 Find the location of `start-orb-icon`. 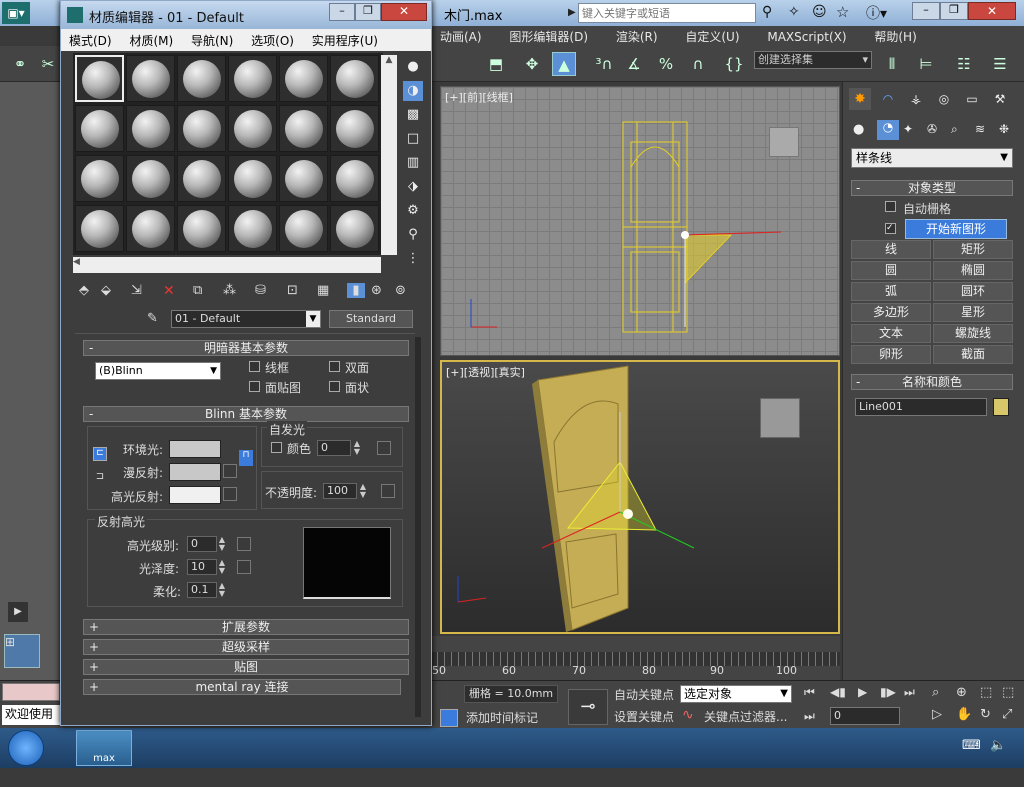

start-orb-icon is located at coordinates (26, 748).